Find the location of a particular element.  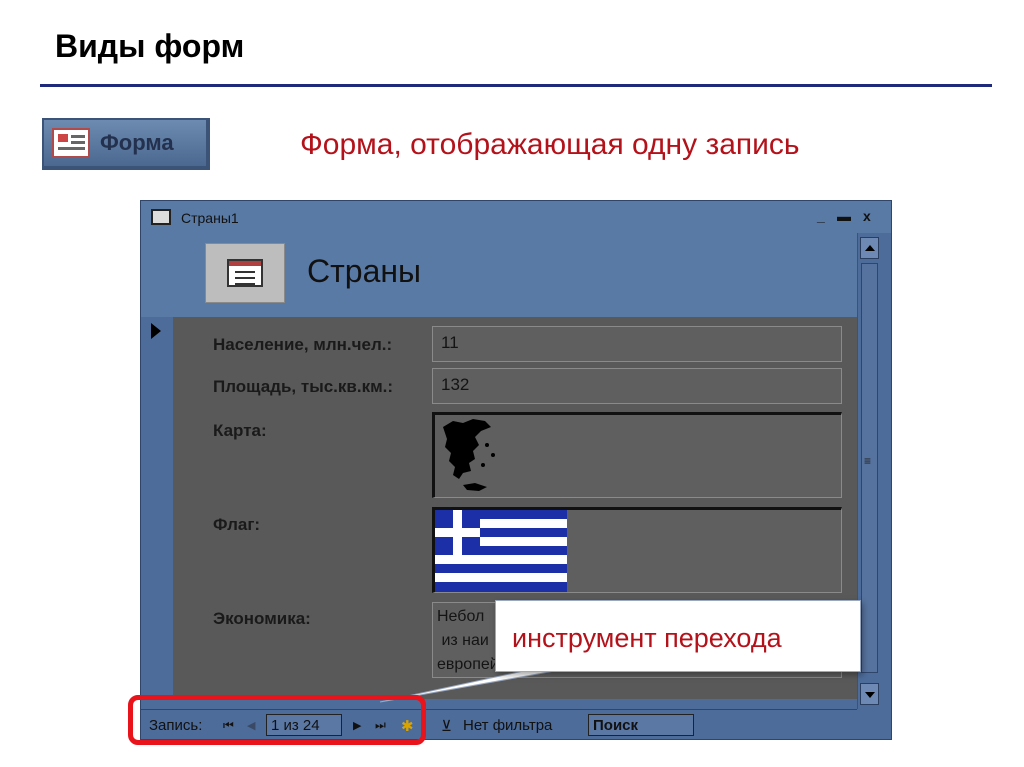

forma-ribbon-button: Форма is located at coordinates (126, 144).